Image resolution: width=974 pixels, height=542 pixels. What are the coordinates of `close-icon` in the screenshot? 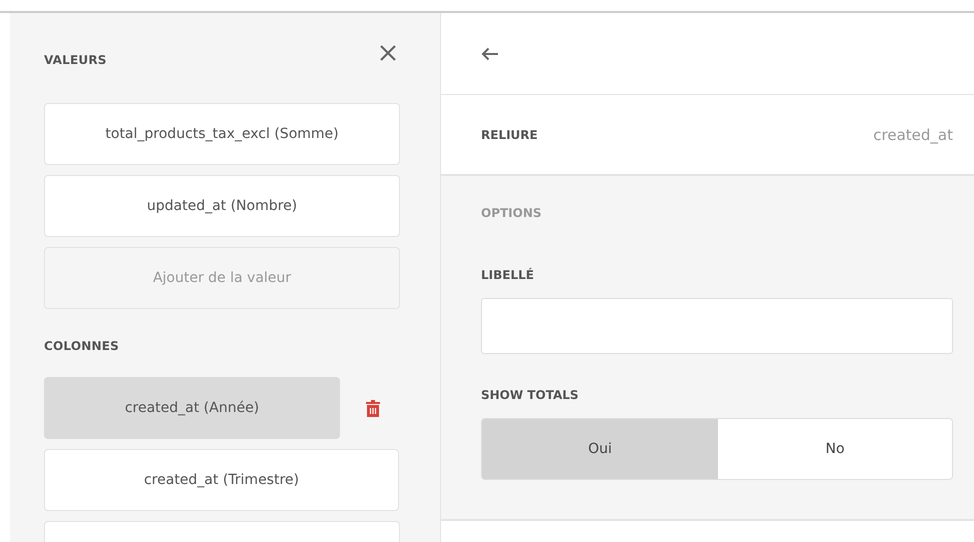 It's located at (388, 53).